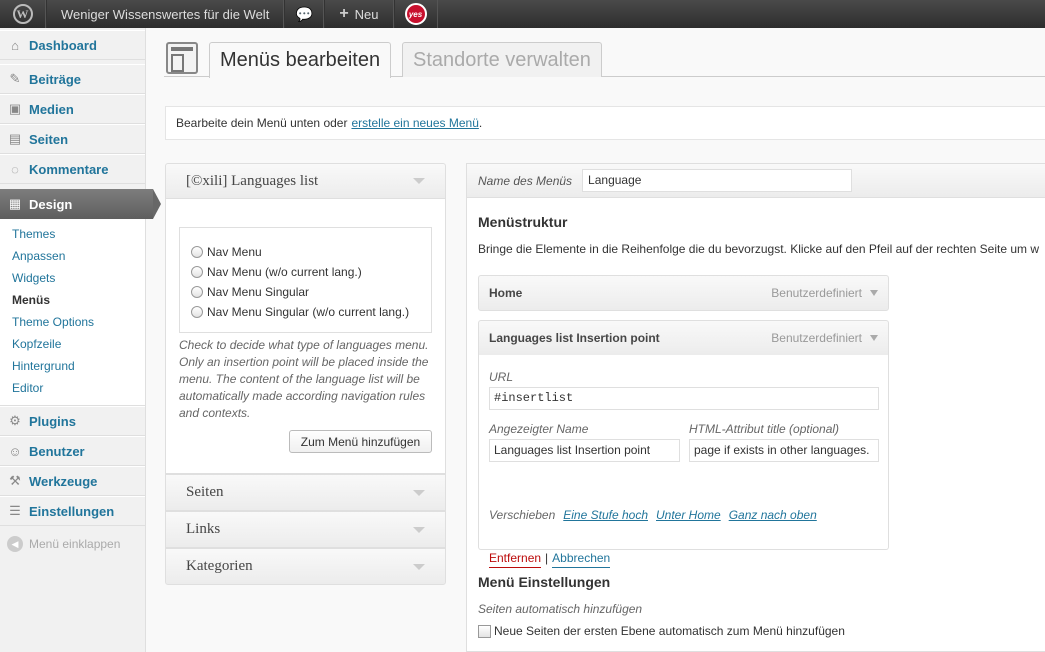 Image resolution: width=1045 pixels, height=652 pixels. I want to click on users-icon: ☺, so click(15, 451).